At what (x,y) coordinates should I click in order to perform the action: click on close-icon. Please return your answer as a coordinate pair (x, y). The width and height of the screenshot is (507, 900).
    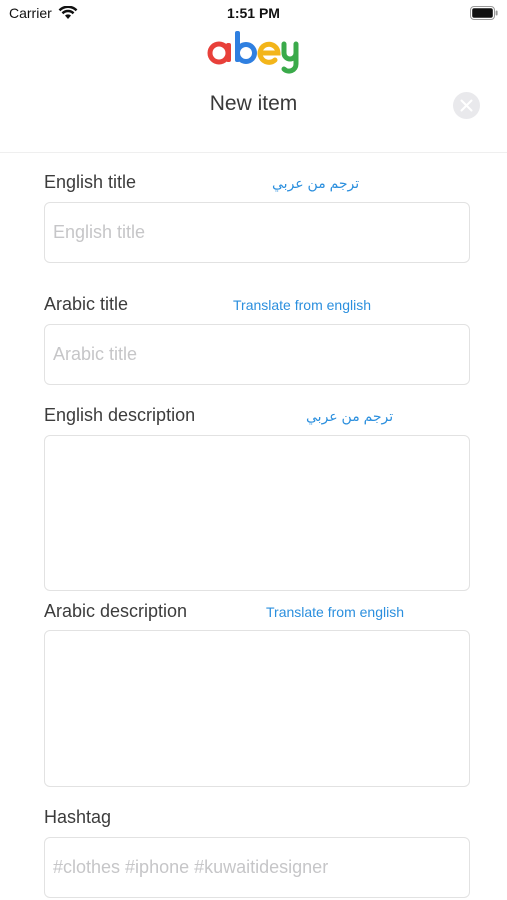
    Looking at the image, I should click on (466, 105).